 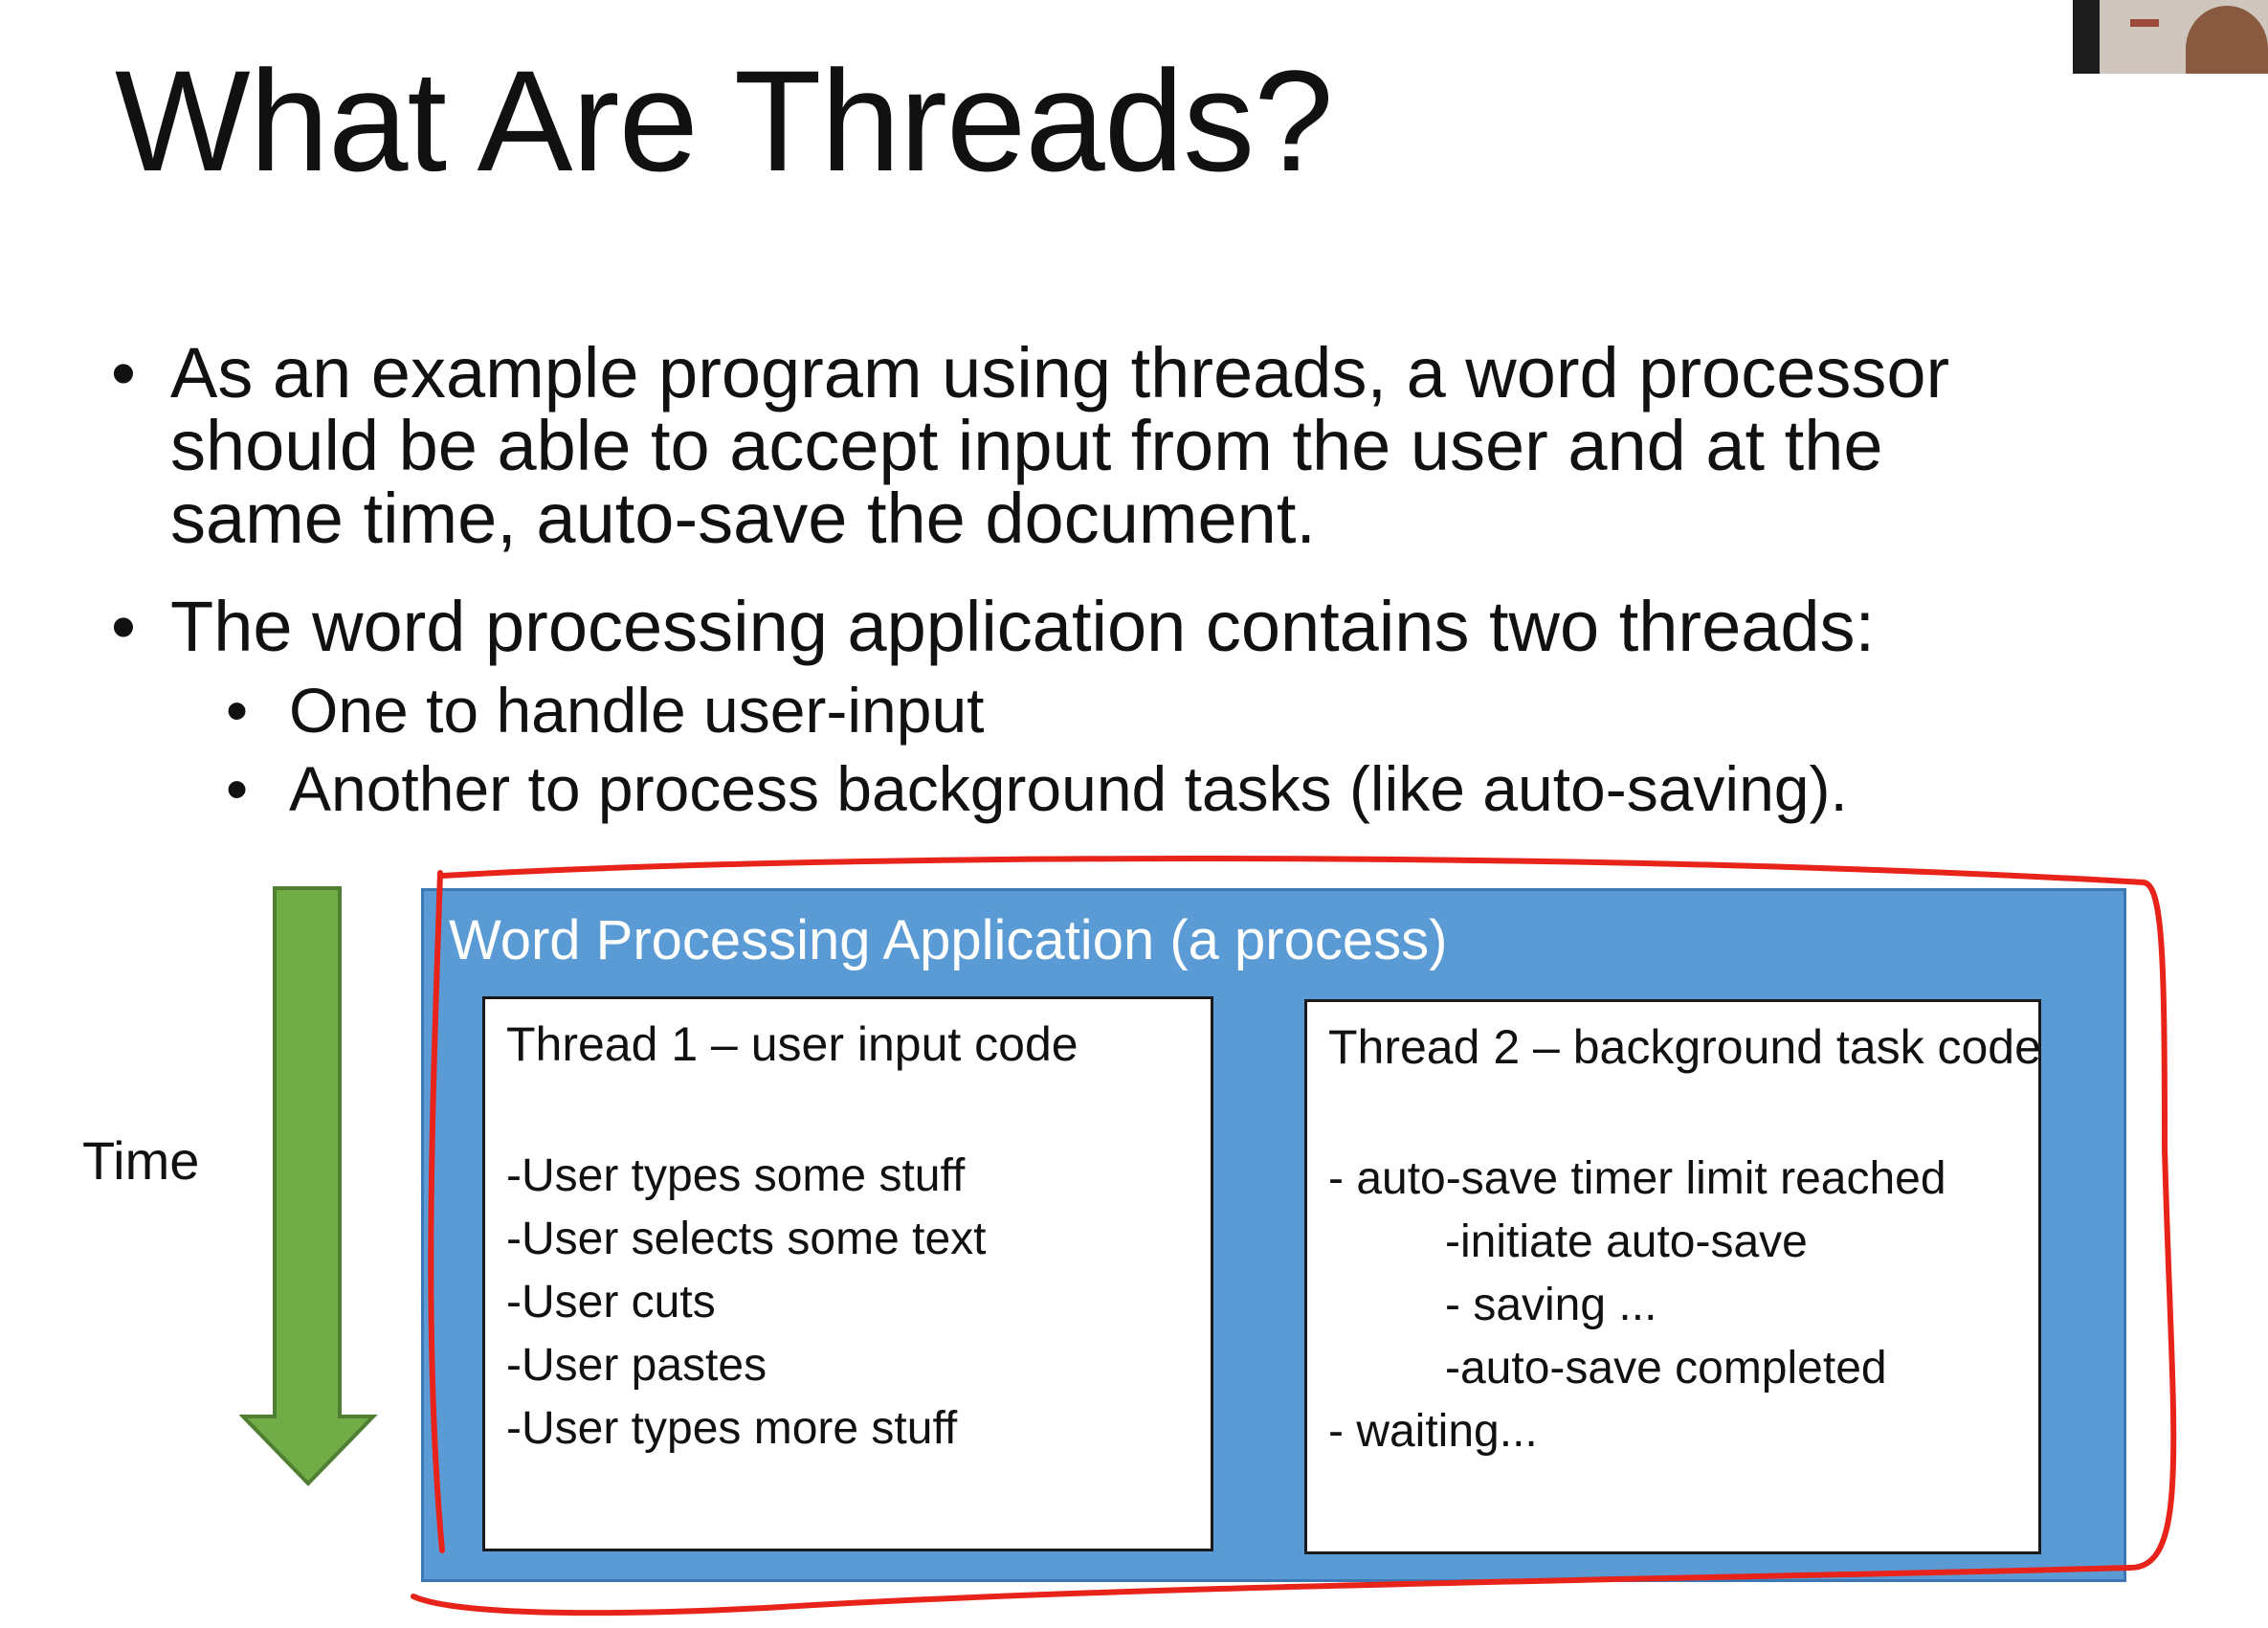 What do you see at coordinates (746, 1239) in the screenshot?
I see `thread-step: -User selects some text` at bounding box center [746, 1239].